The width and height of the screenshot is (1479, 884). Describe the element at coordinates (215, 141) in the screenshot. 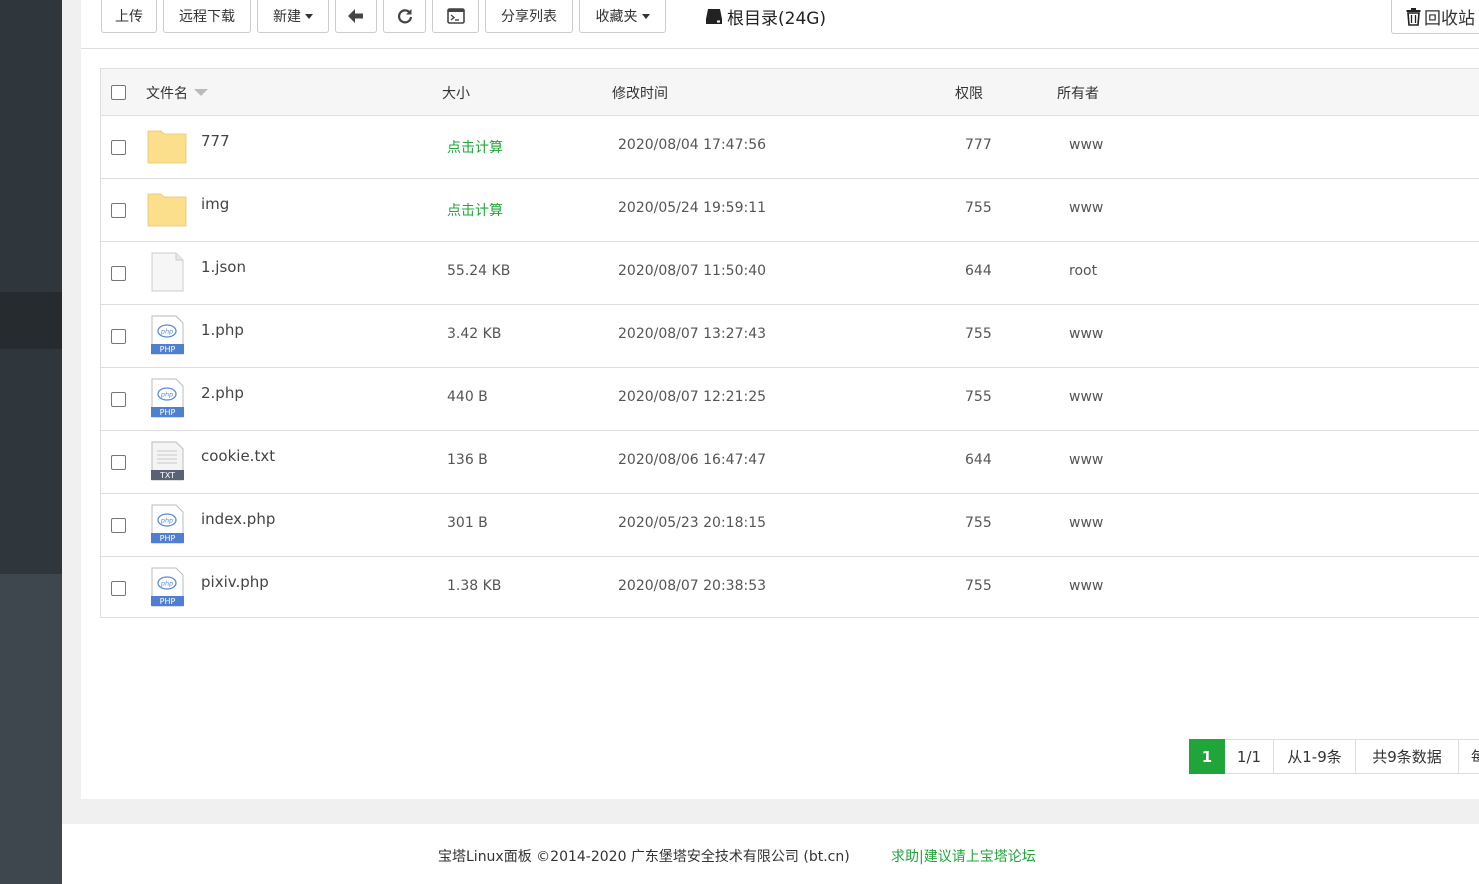

I see `file-name: 777` at that location.